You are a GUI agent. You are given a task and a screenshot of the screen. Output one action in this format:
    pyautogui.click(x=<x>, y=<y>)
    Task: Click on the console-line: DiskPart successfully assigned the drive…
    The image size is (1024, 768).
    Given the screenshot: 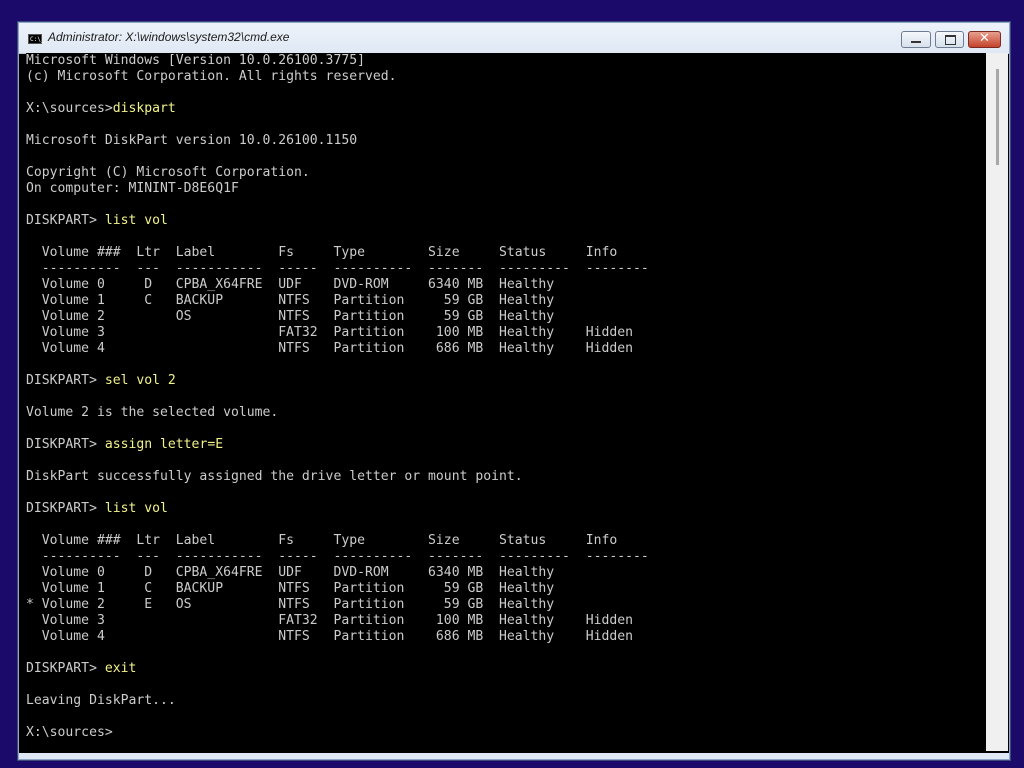 What is the action you would take?
    pyautogui.click(x=506, y=477)
    